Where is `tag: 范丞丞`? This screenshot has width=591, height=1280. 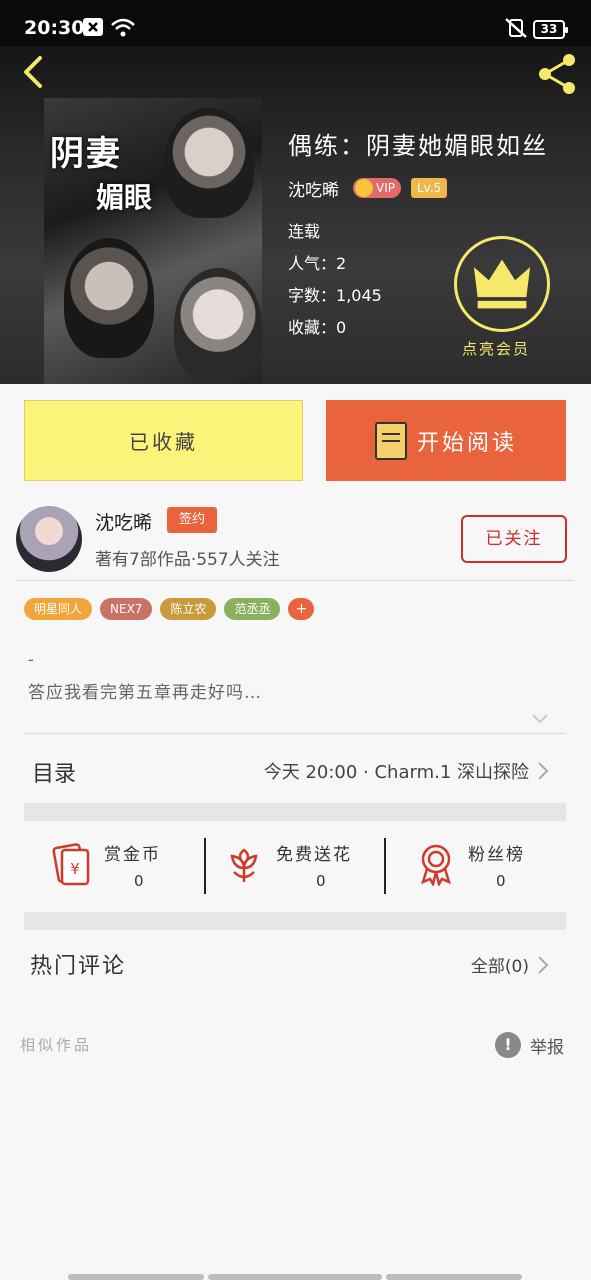
tag: 范丞丞 is located at coordinates (252, 609).